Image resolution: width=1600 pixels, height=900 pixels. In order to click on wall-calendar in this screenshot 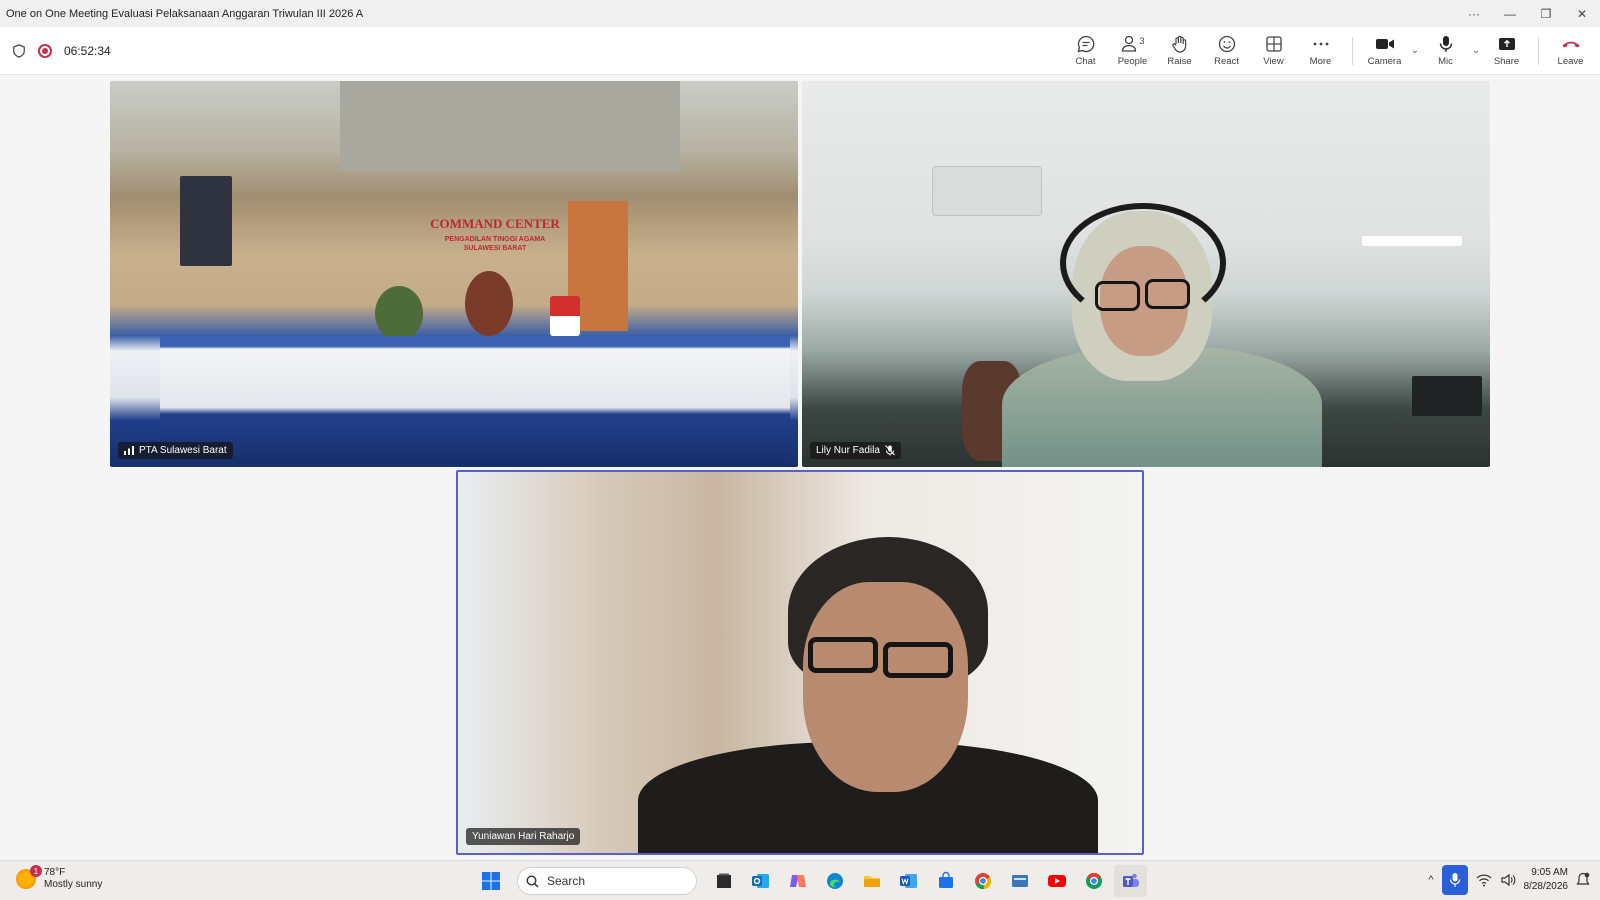, I will do `click(206, 221)`.